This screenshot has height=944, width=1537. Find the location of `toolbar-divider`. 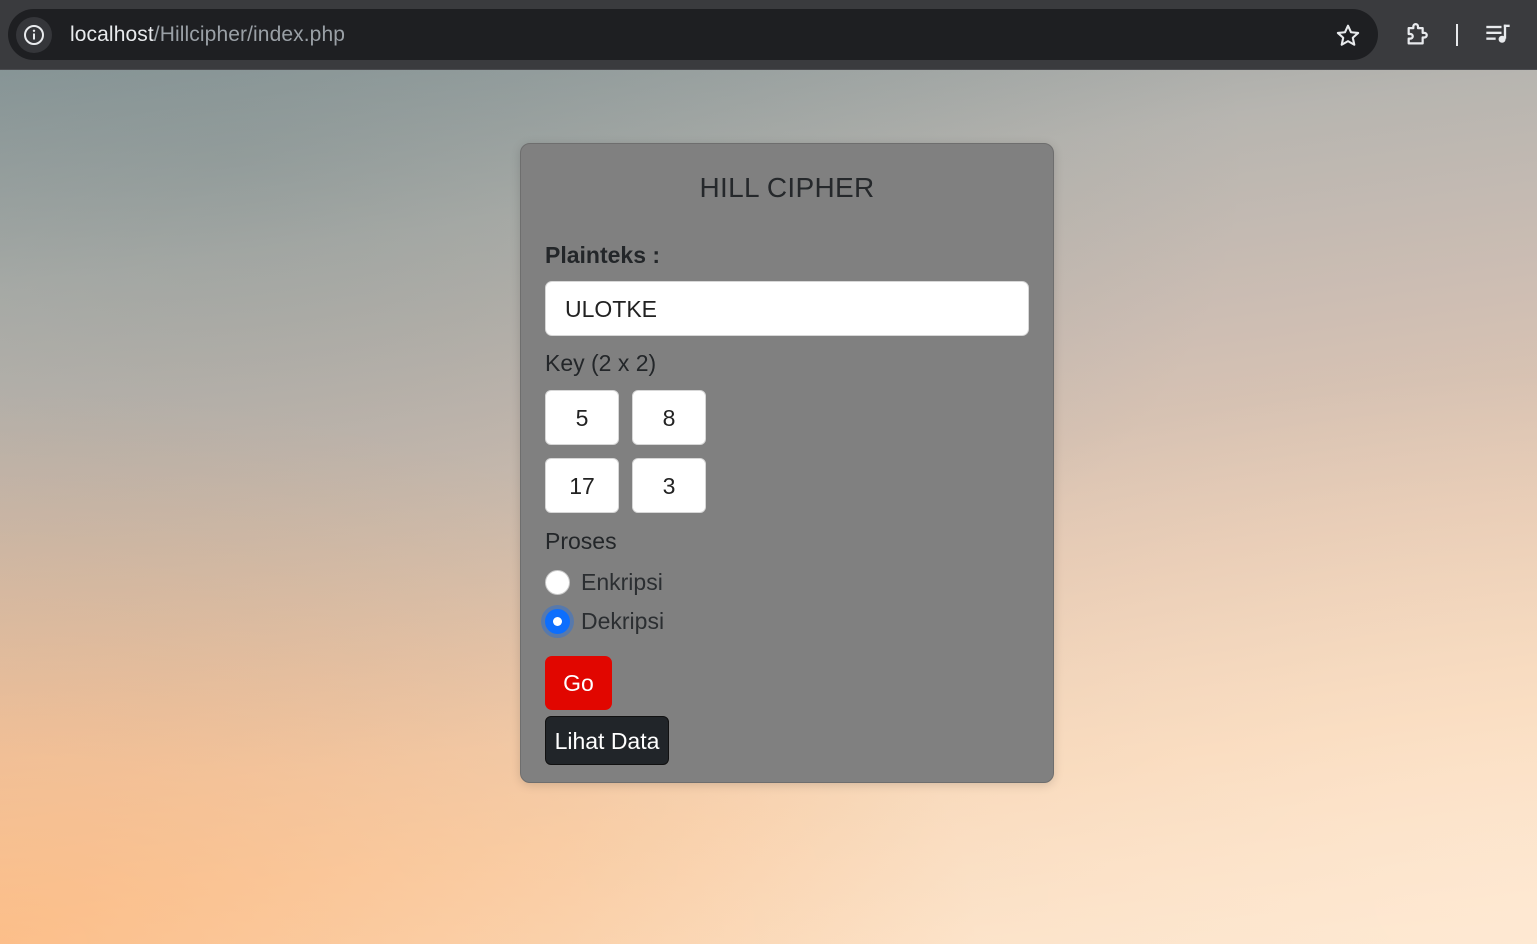

toolbar-divider is located at coordinates (1457, 35).